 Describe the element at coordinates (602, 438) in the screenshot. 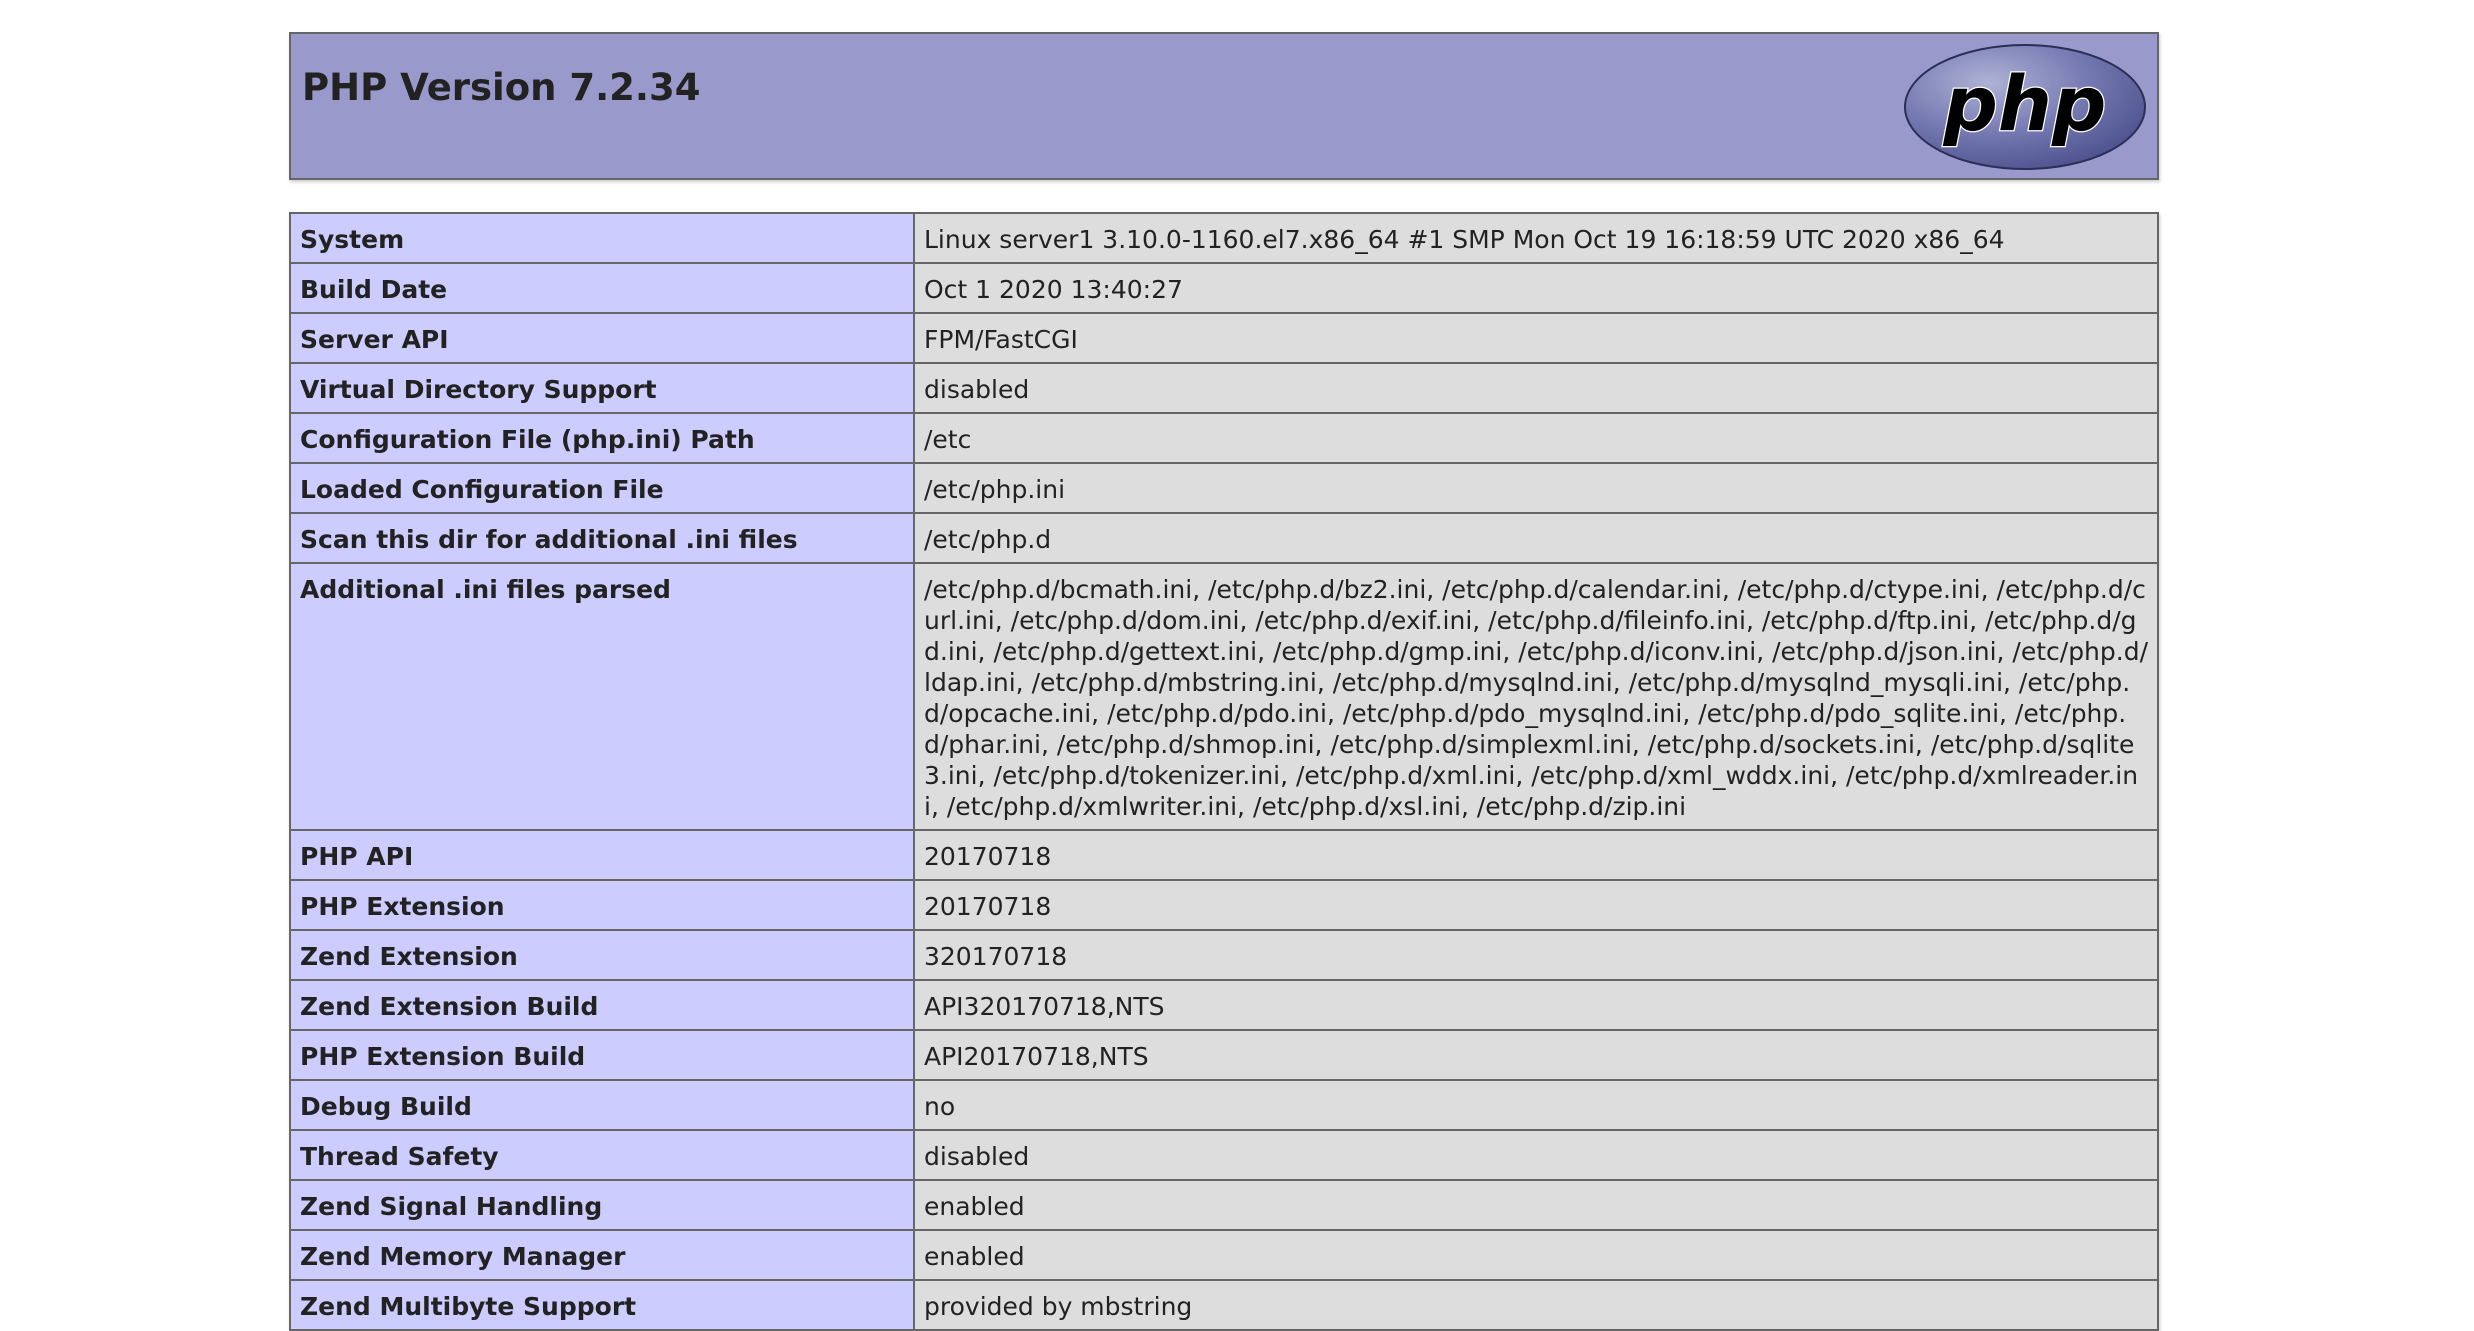

I see `row-key: Configuration File (php.ini) Path` at that location.